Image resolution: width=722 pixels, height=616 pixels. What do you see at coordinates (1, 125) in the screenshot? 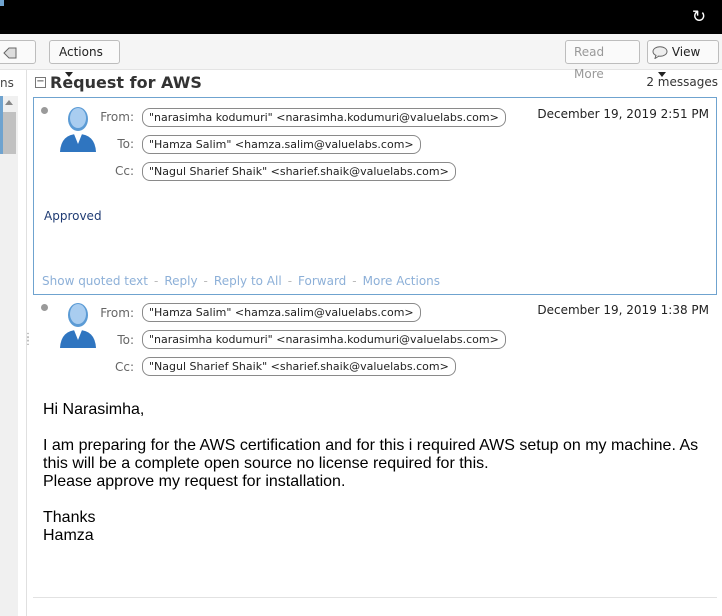
I see `selected-folder-indicator` at bounding box center [1, 125].